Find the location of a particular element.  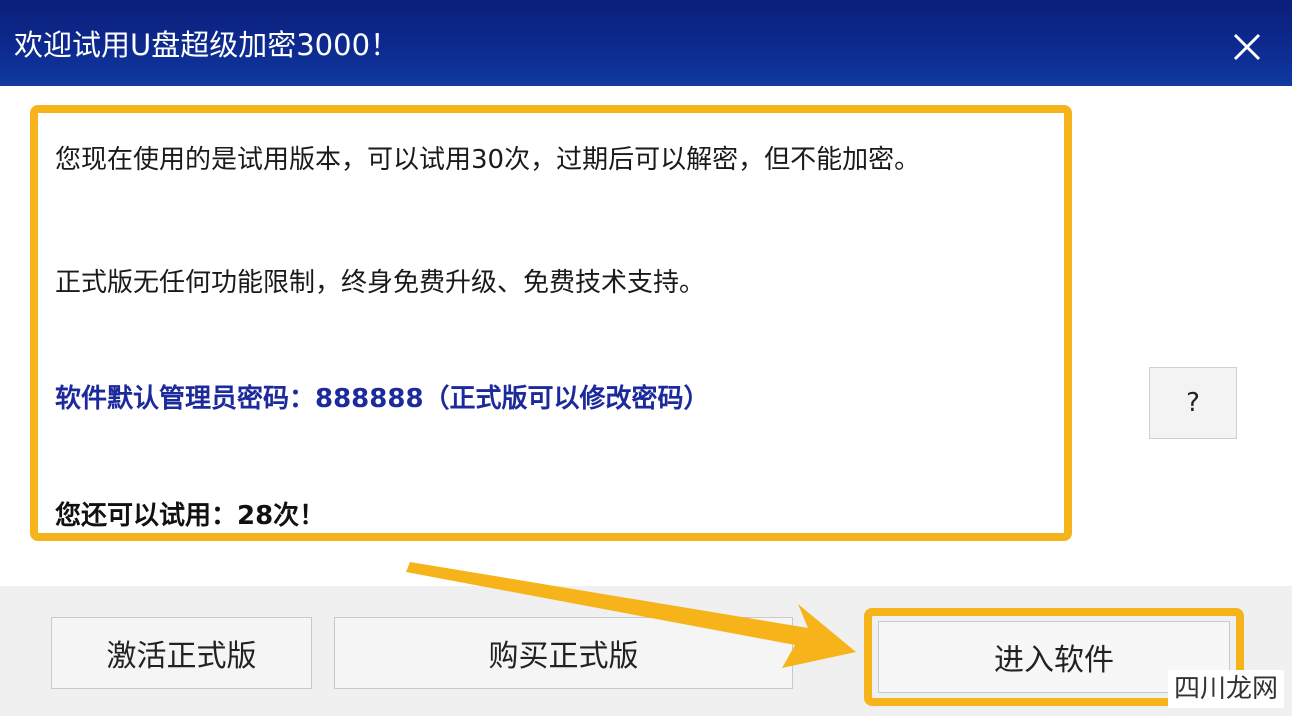

window-title: 欢迎试用U盘超级加密3000！ is located at coordinates (207, 45).